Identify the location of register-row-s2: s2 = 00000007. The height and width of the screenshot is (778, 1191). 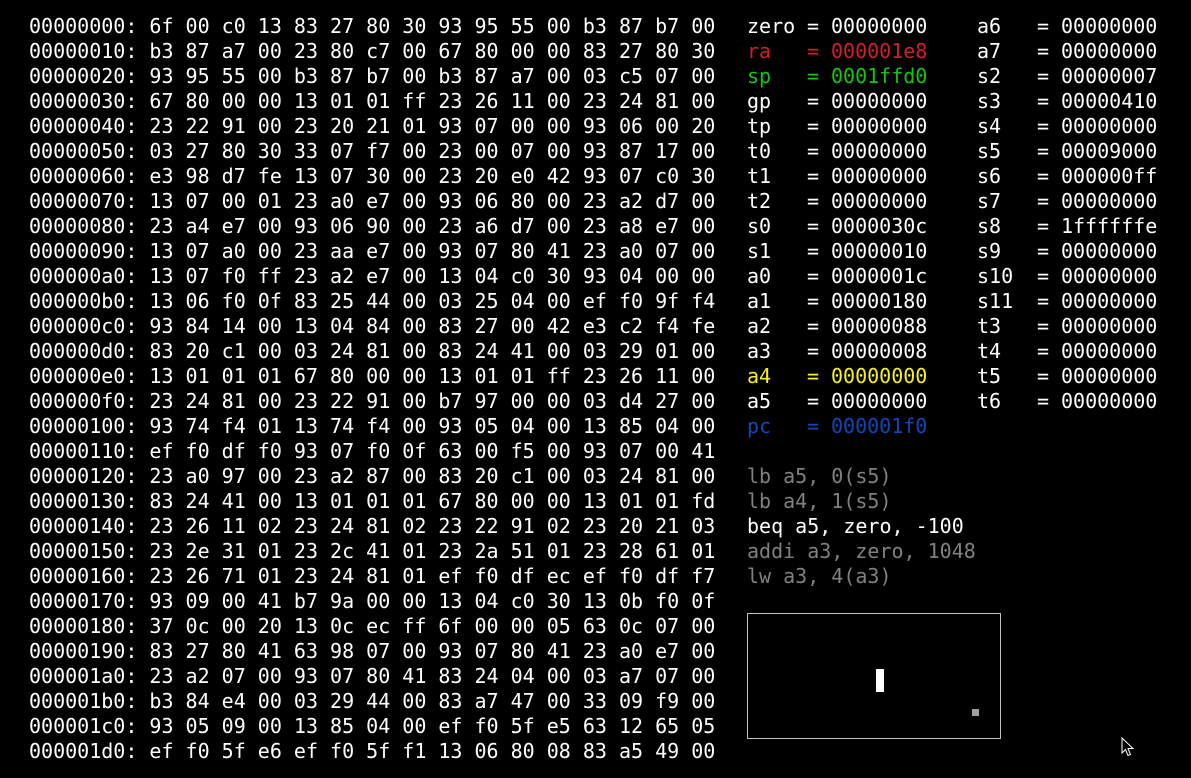
(1067, 76).